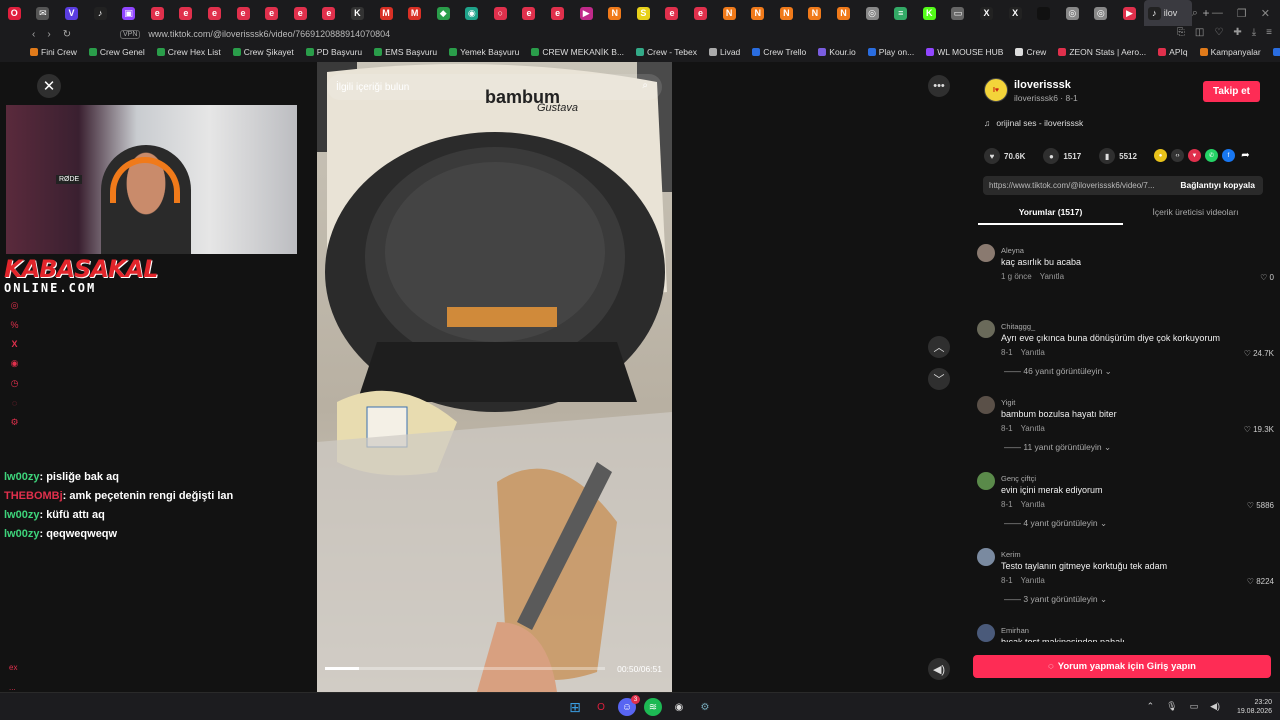 Image resolution: width=1280 pixels, height=720 pixels. What do you see at coordinates (1231, 91) in the screenshot?
I see `follow-button: Takip et` at bounding box center [1231, 91].